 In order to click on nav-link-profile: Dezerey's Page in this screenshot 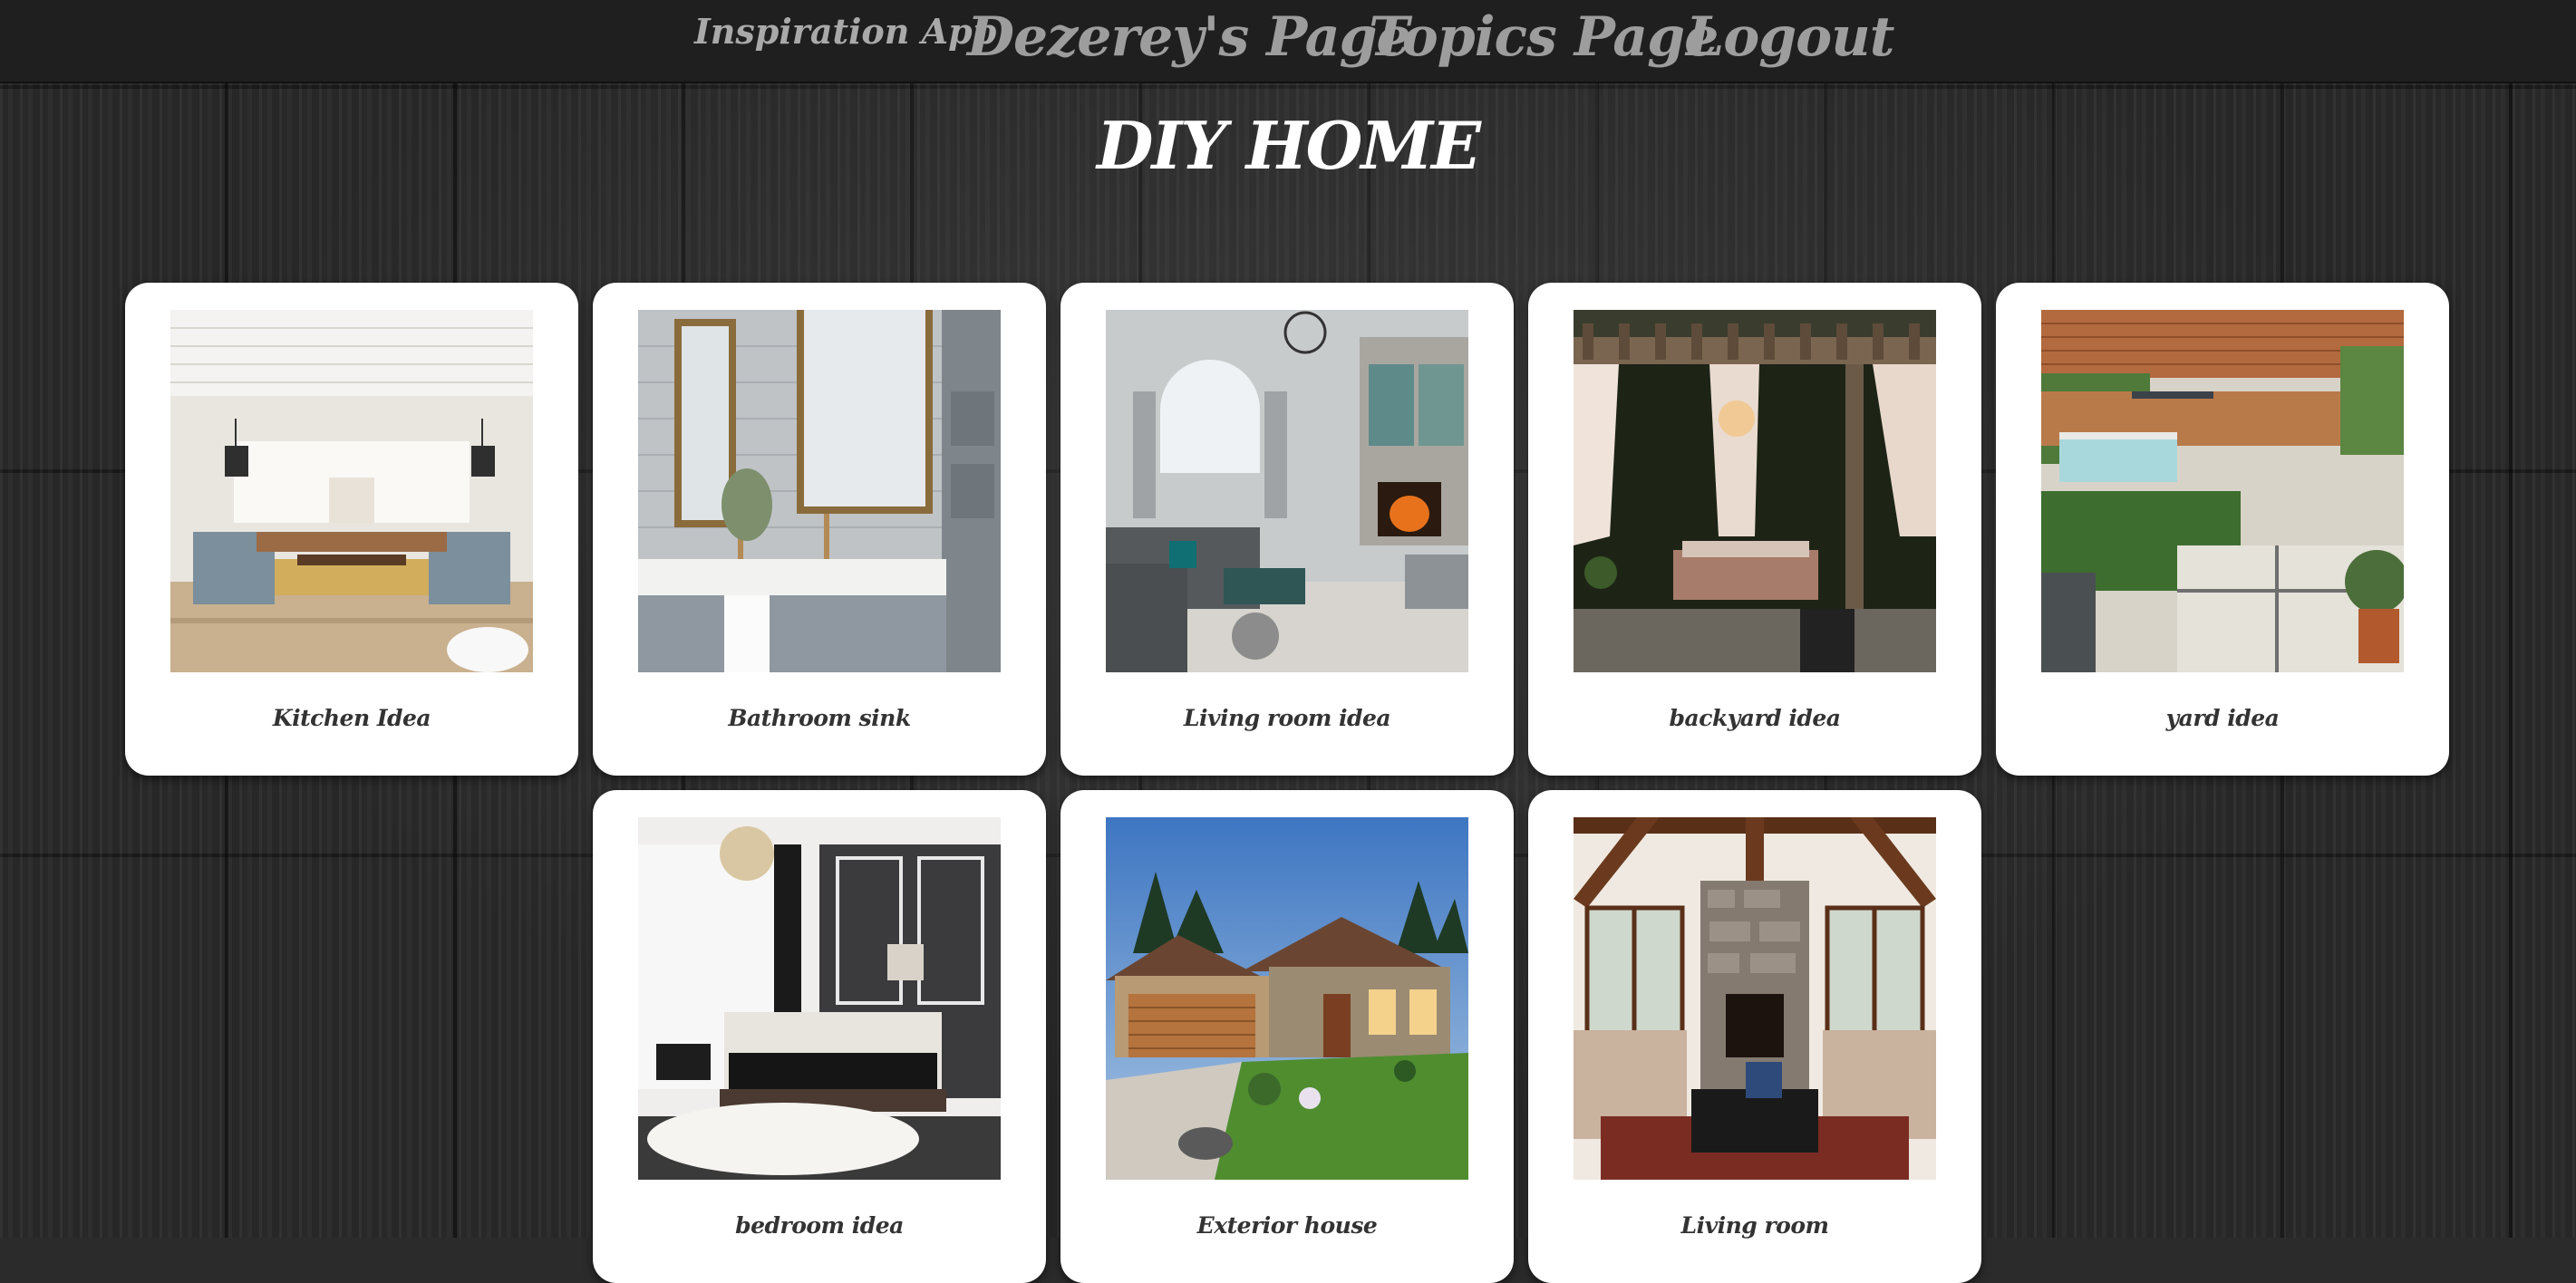, I will do `click(1189, 37)`.